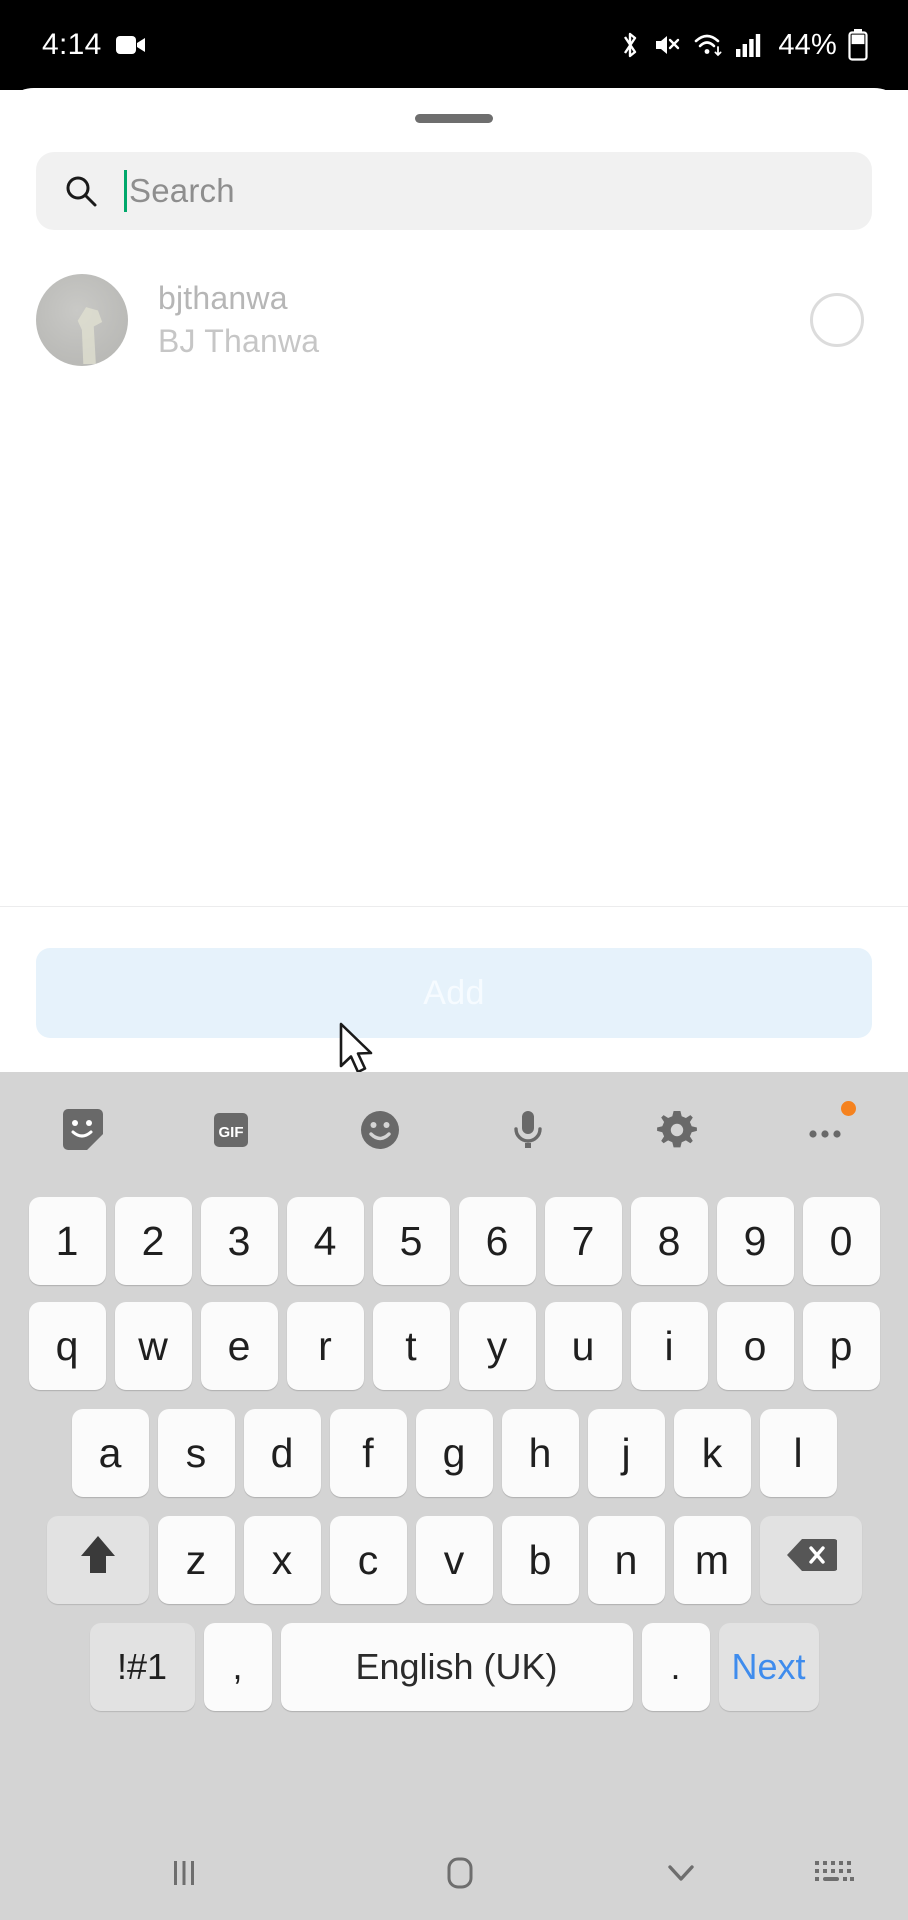 The width and height of the screenshot is (908, 1920). Describe the element at coordinates (237, 1667) in the screenshot. I see `comma-key: ,` at that location.